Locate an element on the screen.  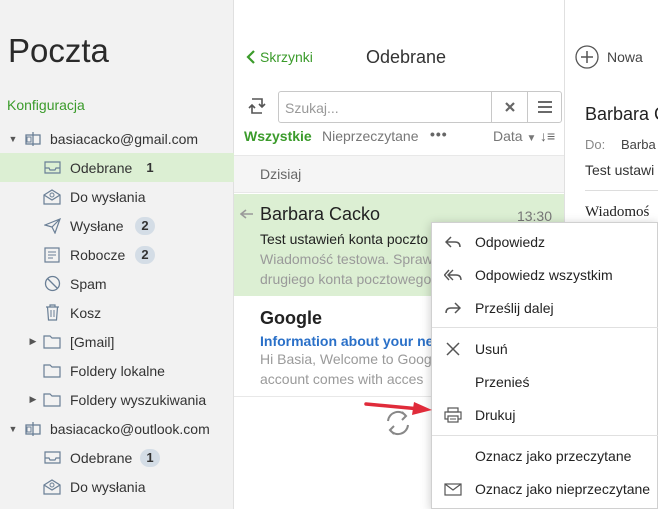
menu-item-reply-all: Odpowiedz wszystkim is located at coordinates (545, 274).